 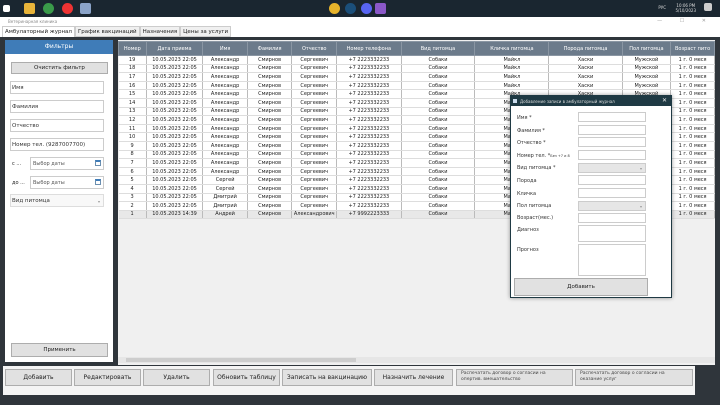 What do you see at coordinates (685, 21) in the screenshot?
I see `window-controls: — ☐ ✕` at bounding box center [685, 21].